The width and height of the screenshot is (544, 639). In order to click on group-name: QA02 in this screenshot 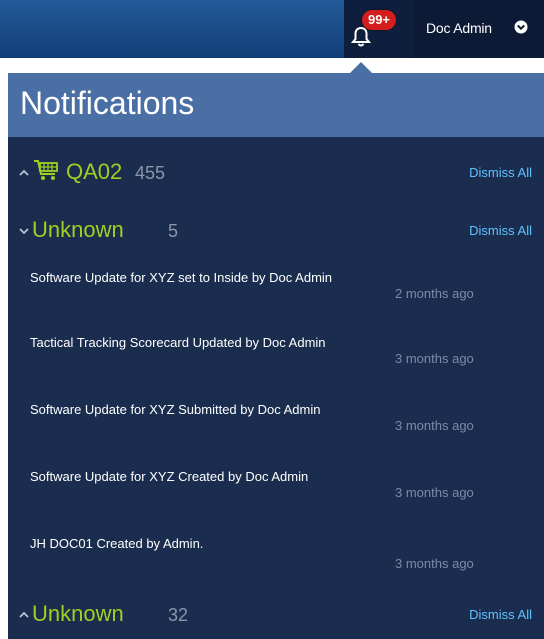, I will do `click(94, 171)`.